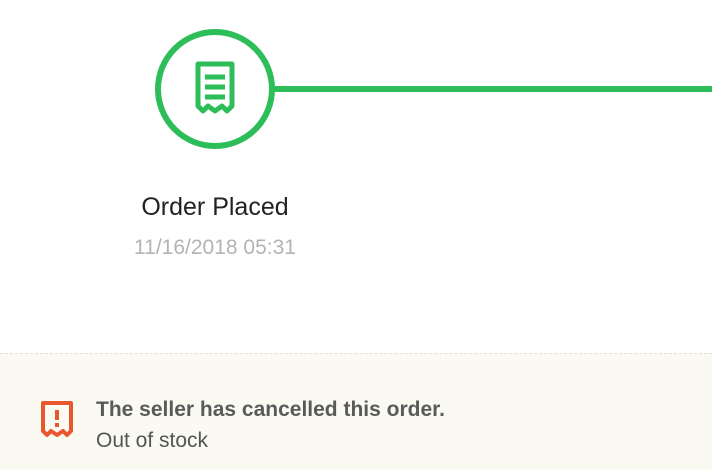 The width and height of the screenshot is (712, 470). Describe the element at coordinates (215, 207) in the screenshot. I see `step-label: Order Placed` at that location.